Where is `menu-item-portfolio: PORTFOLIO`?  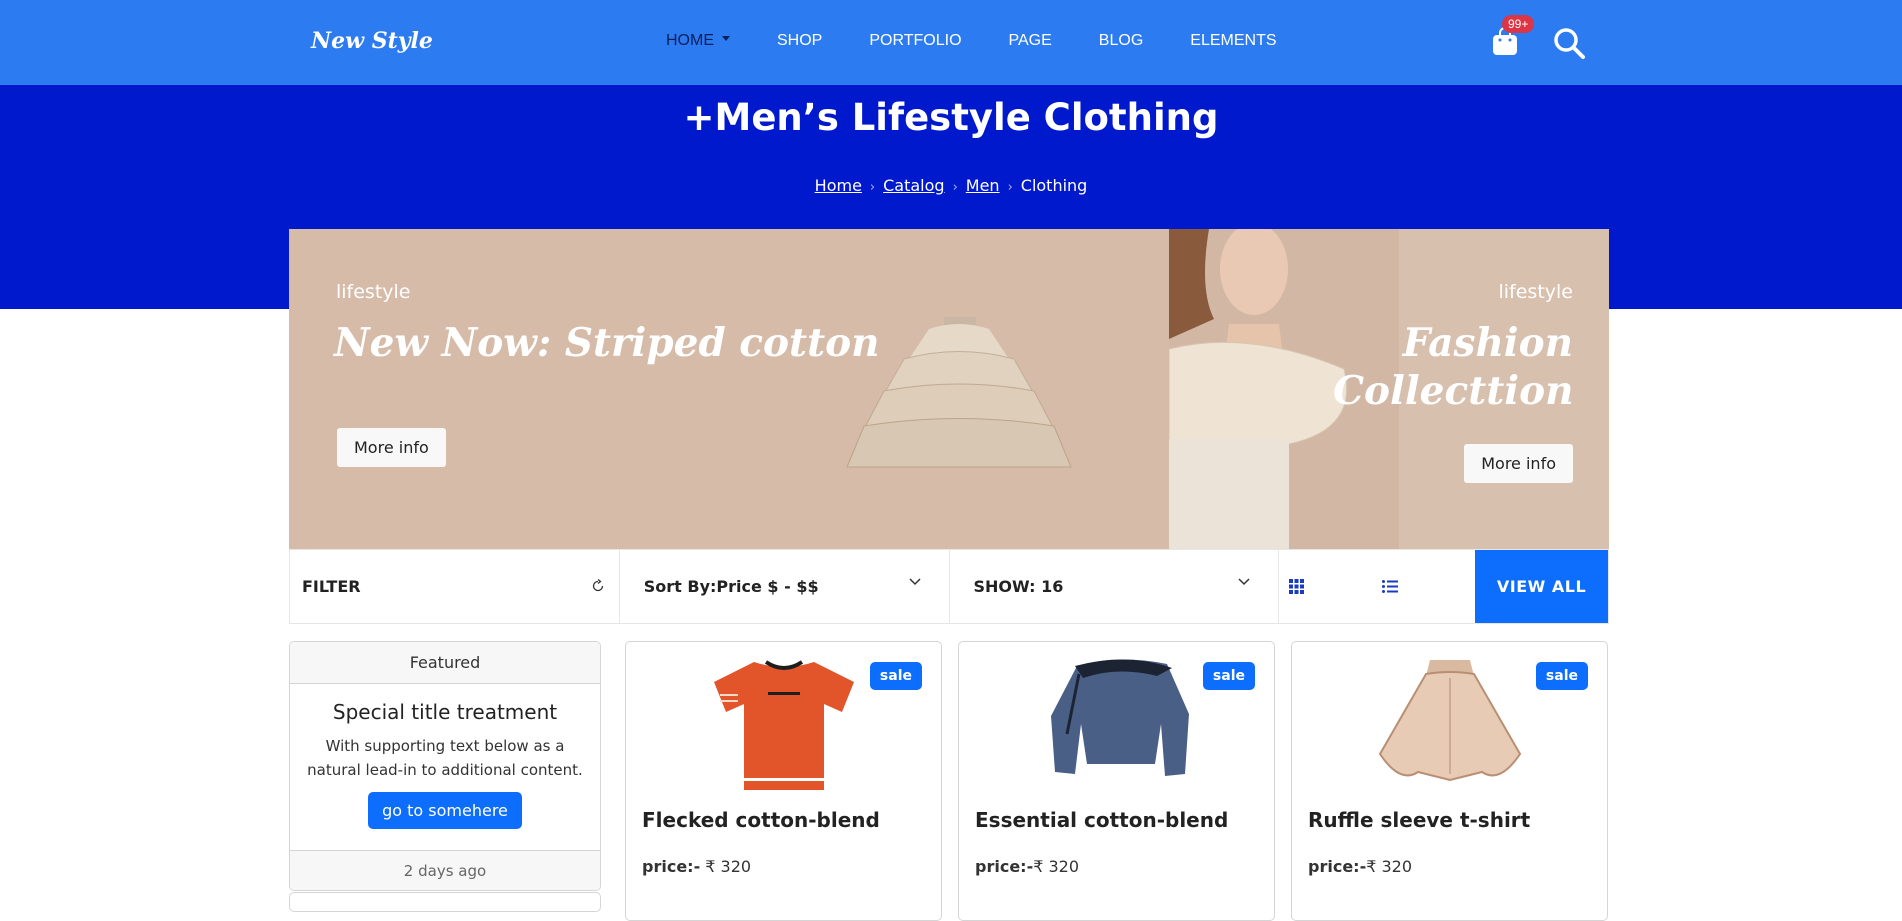
menu-item-portfolio: PORTFOLIO is located at coordinates (915, 41).